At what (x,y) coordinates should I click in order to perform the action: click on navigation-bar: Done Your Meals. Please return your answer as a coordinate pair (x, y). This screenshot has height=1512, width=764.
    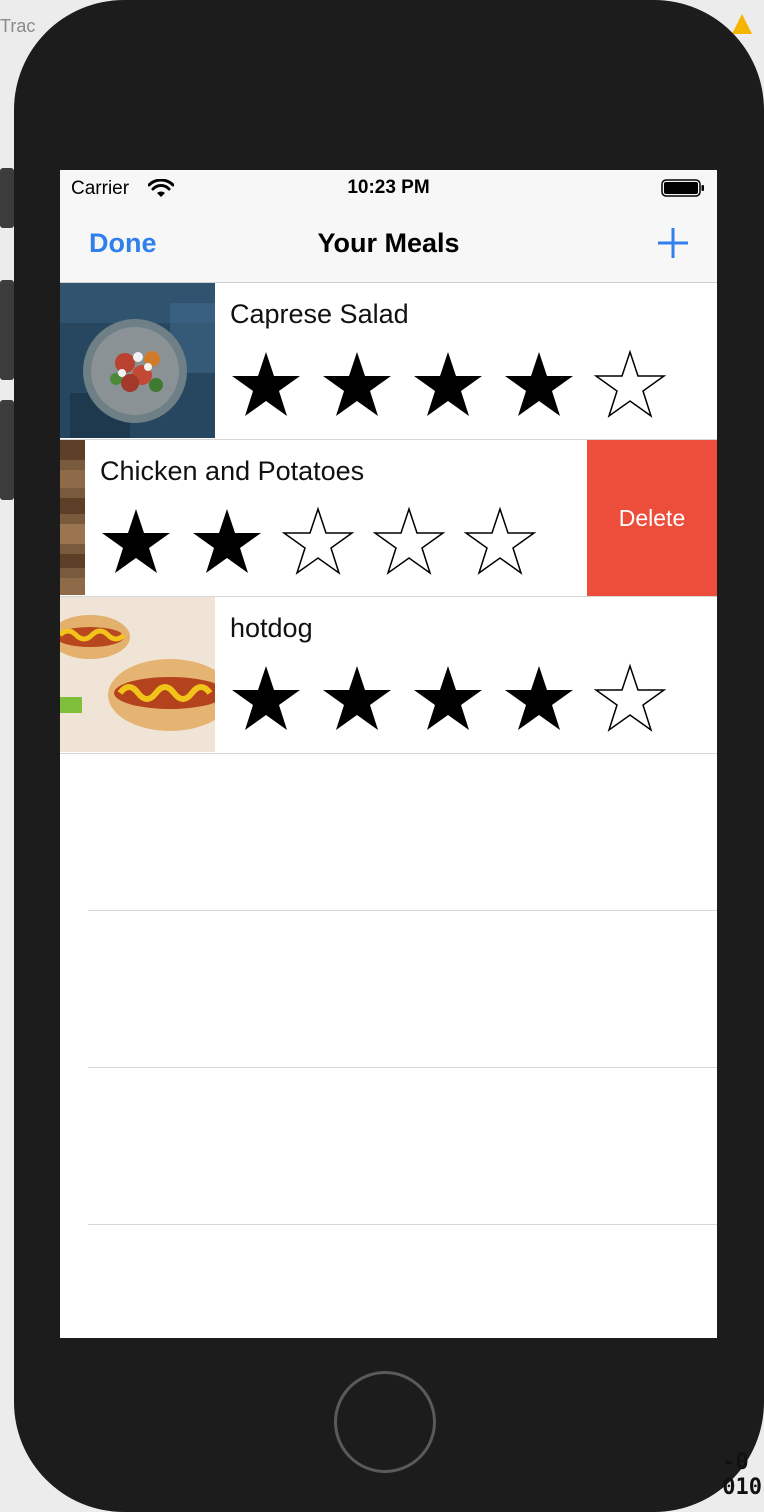
    Looking at the image, I should click on (388, 246).